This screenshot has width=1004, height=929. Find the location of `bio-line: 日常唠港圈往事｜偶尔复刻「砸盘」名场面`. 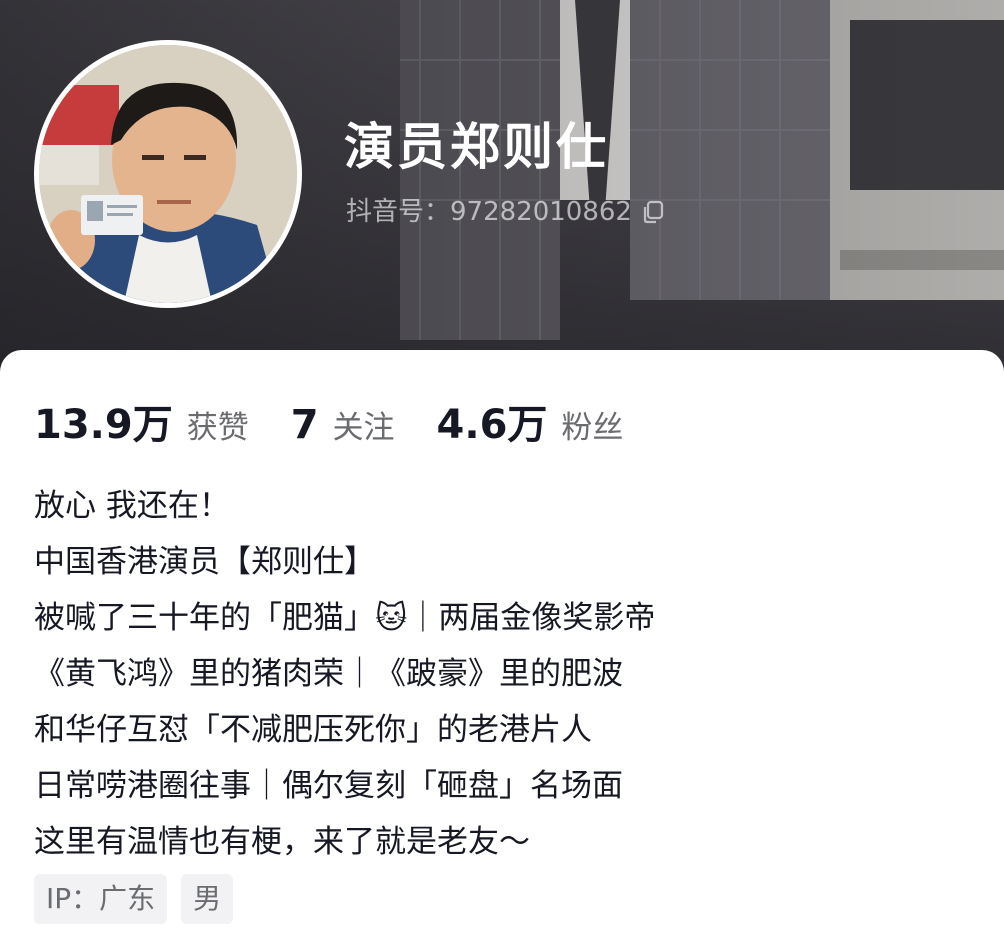

bio-line: 日常唠港圈往事｜偶尔复刻「砸盘」名场面 is located at coordinates (328, 786).